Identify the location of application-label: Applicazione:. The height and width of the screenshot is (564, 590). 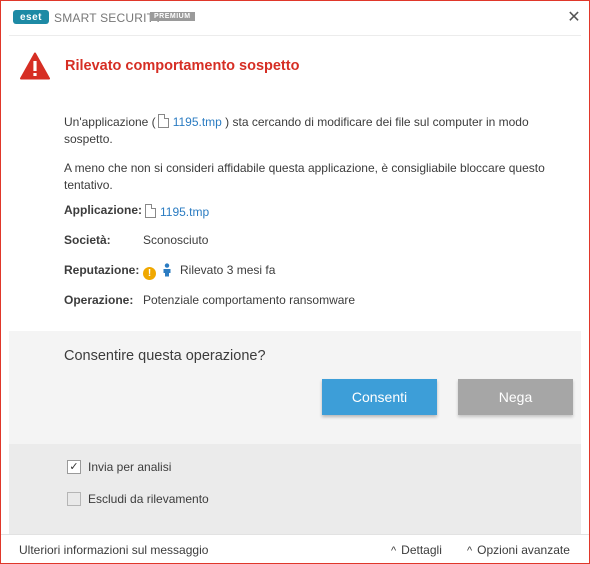
(103, 210).